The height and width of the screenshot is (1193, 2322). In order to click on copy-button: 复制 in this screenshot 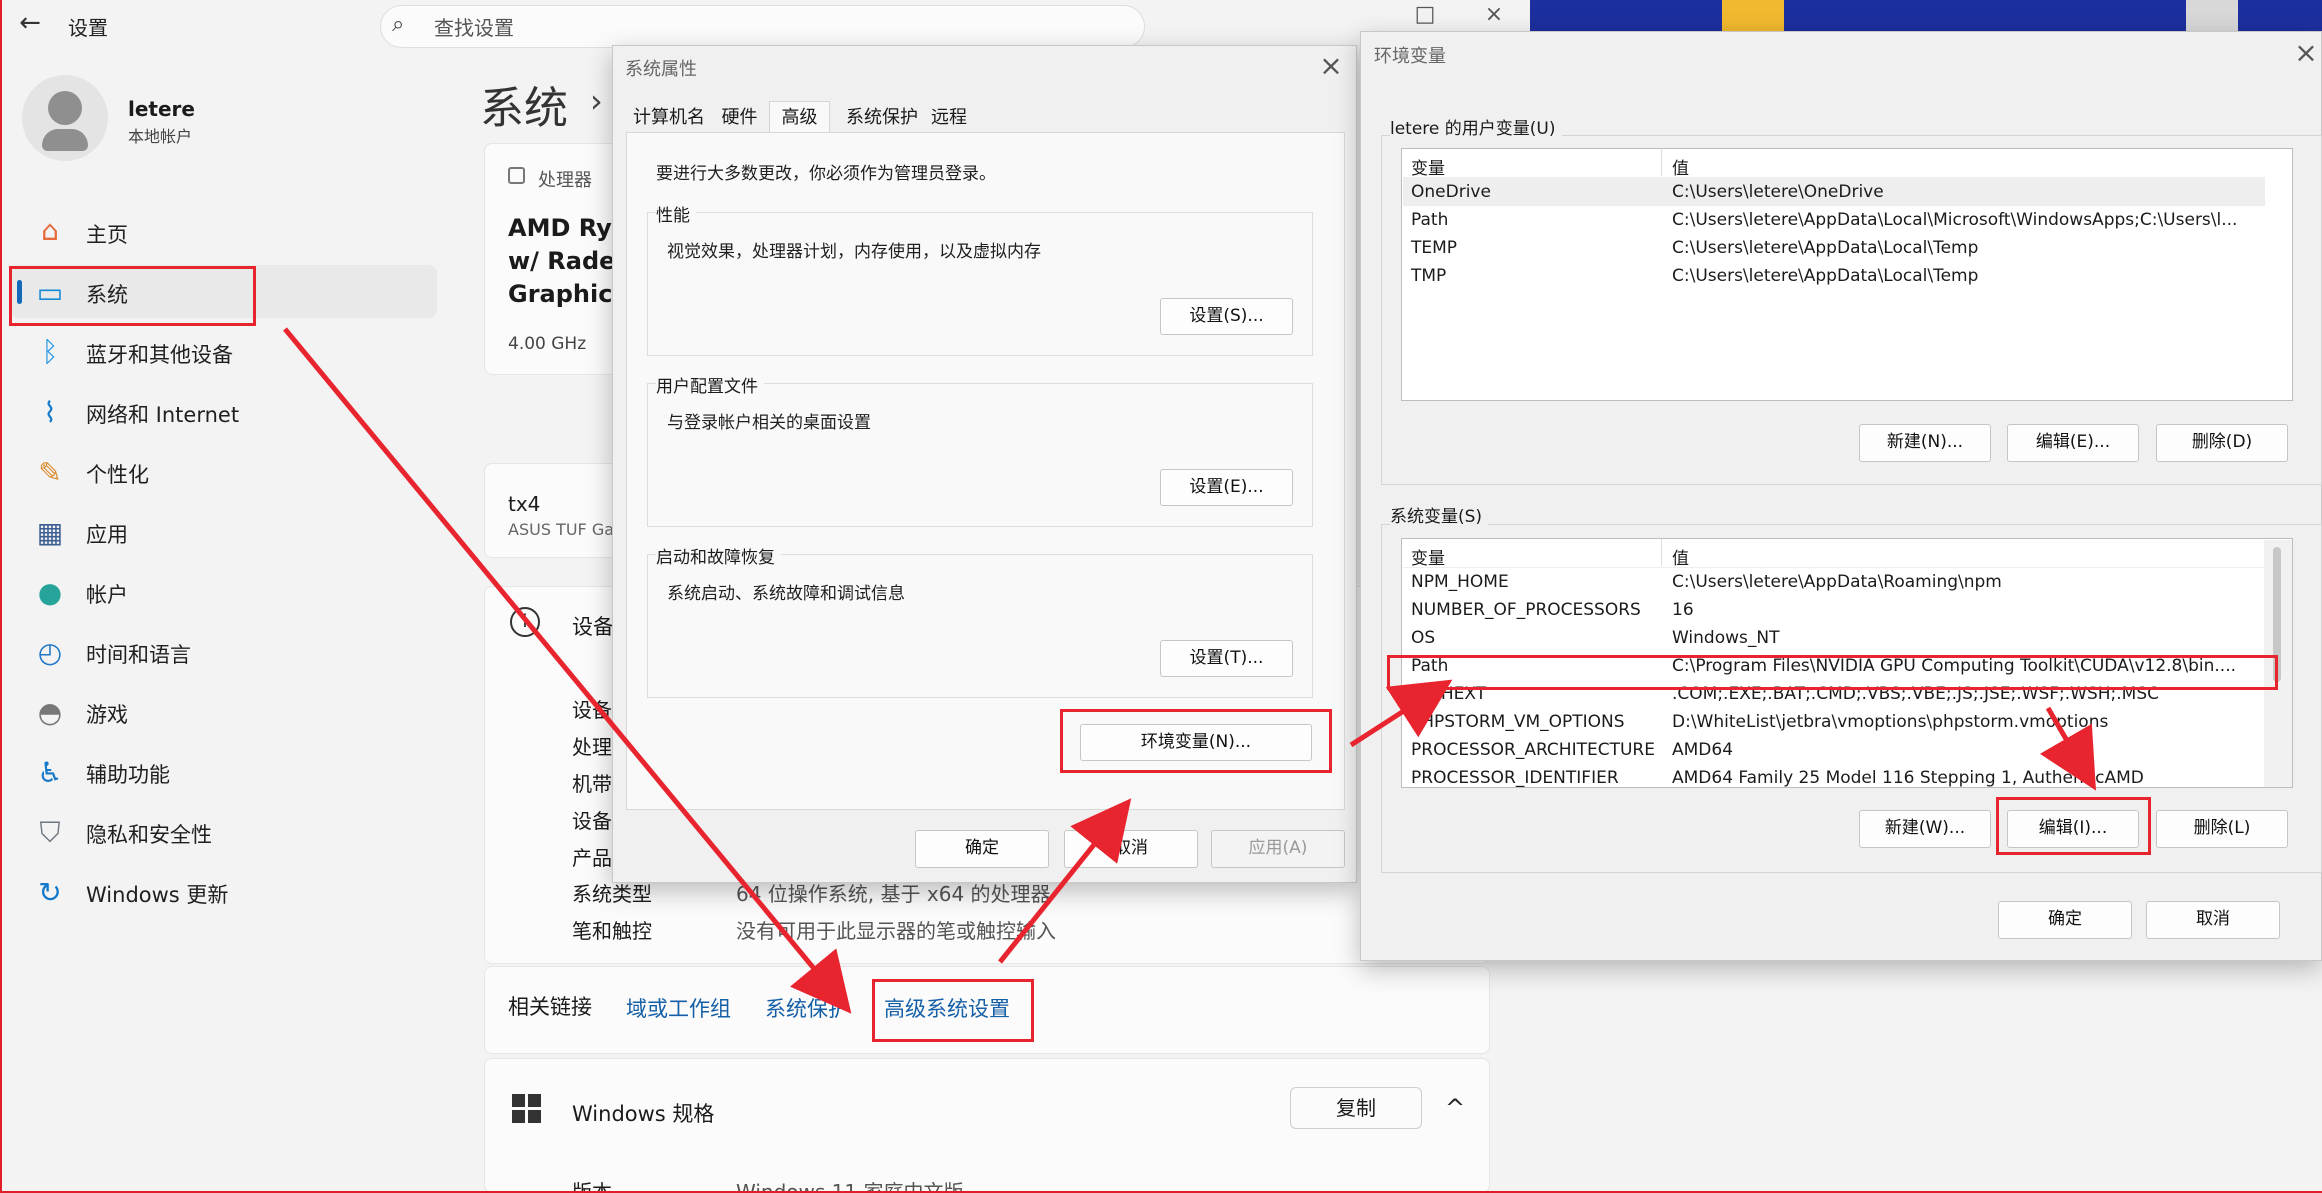, I will do `click(1356, 1108)`.